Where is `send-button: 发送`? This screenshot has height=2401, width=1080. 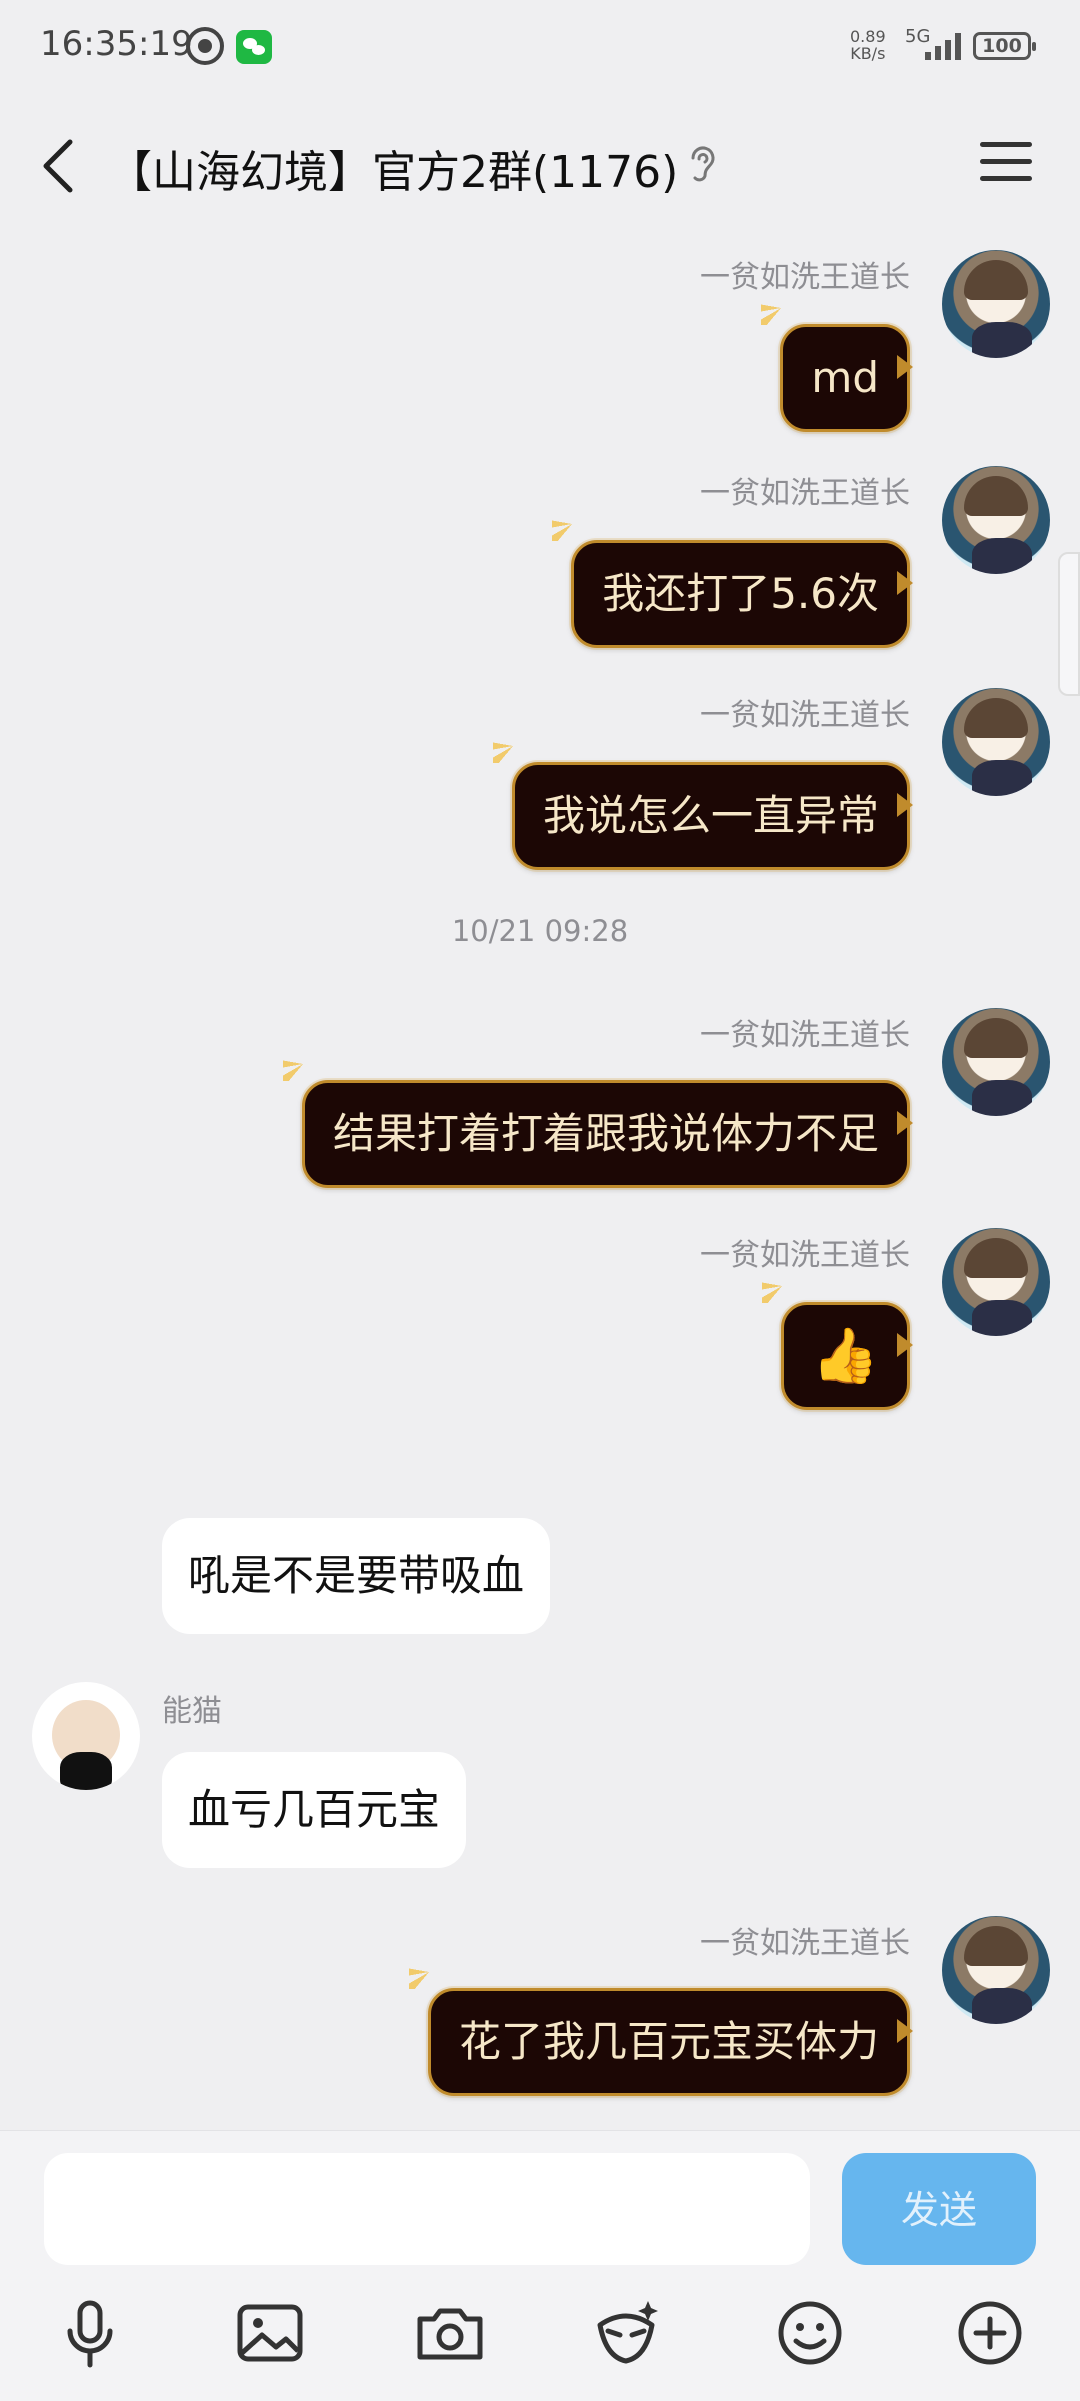 send-button: 发送 is located at coordinates (939, 2209).